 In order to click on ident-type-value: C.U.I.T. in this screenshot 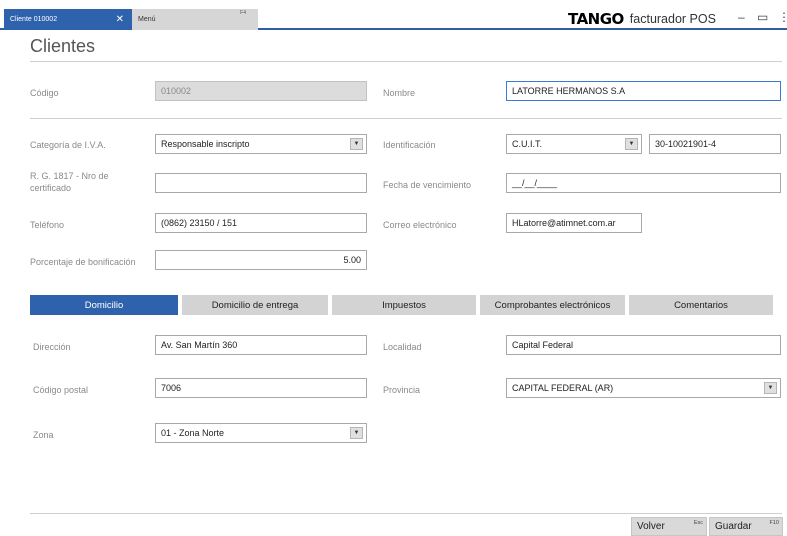, I will do `click(527, 144)`.